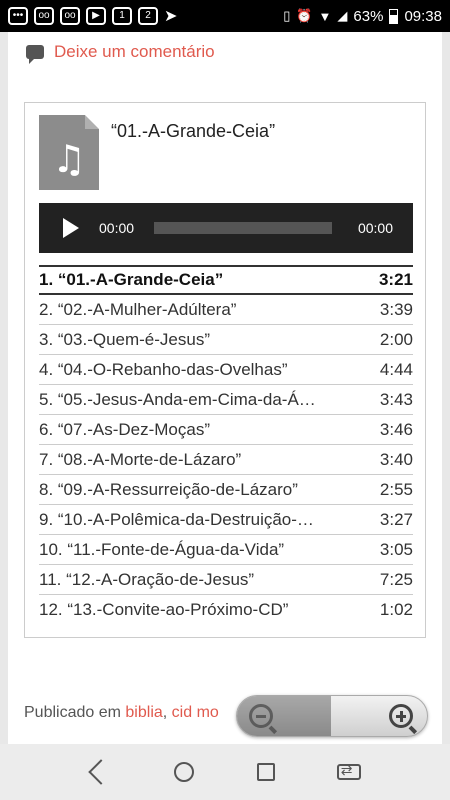 The width and height of the screenshot is (450, 800). I want to click on track-duration: 1:02, so click(396, 609).